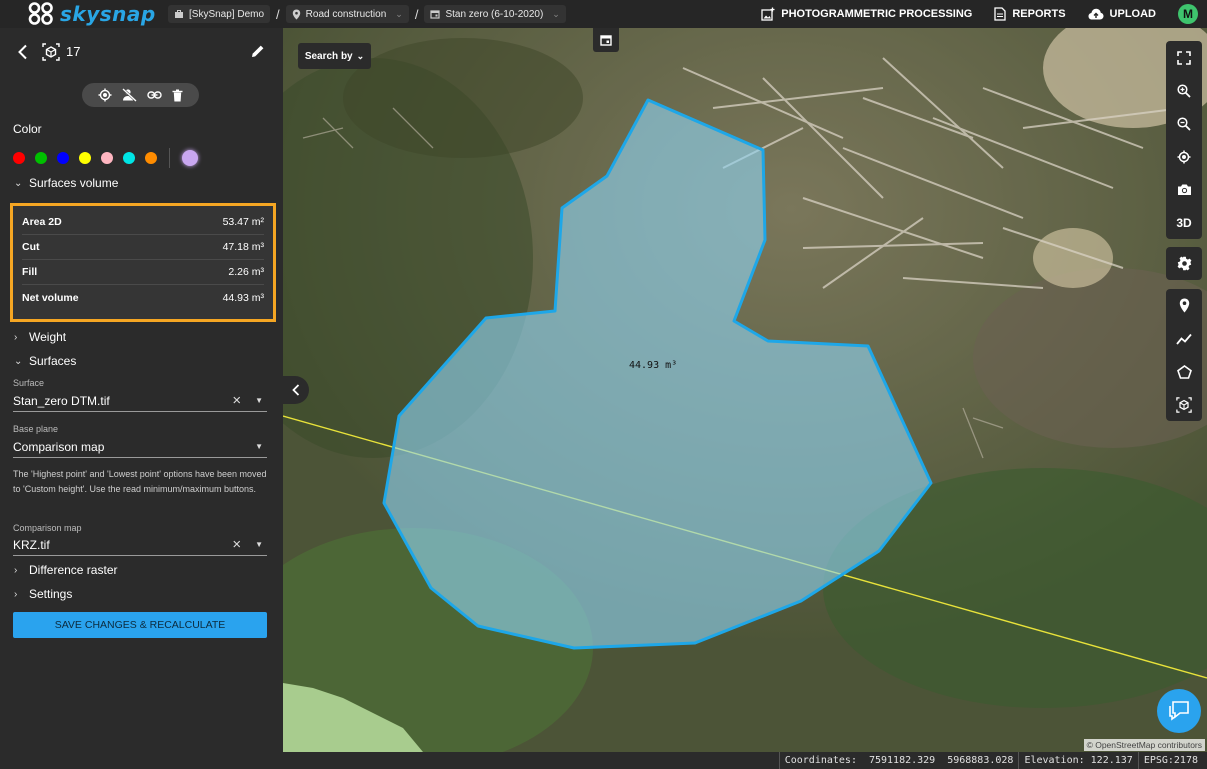 The width and height of the screenshot is (1207, 769). I want to click on color-swatch-green, so click(41, 158).